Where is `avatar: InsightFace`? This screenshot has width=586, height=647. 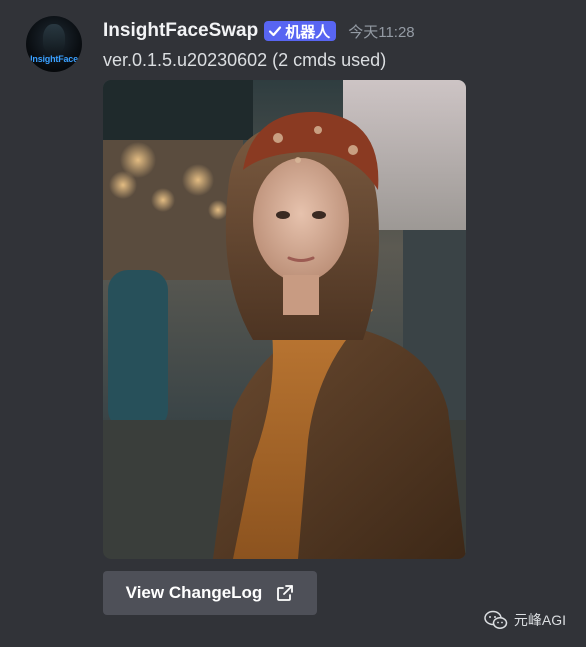
avatar: InsightFace is located at coordinates (54, 44).